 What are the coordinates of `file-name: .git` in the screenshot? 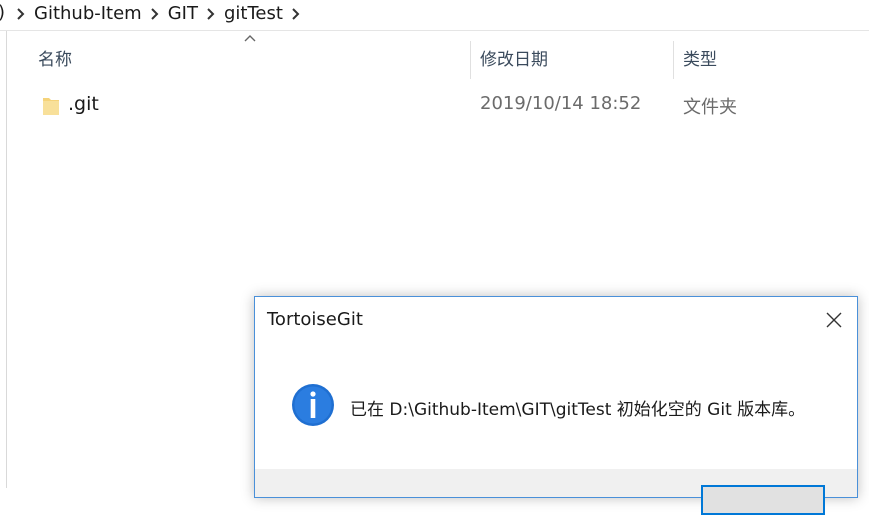 It's located at (83, 104).